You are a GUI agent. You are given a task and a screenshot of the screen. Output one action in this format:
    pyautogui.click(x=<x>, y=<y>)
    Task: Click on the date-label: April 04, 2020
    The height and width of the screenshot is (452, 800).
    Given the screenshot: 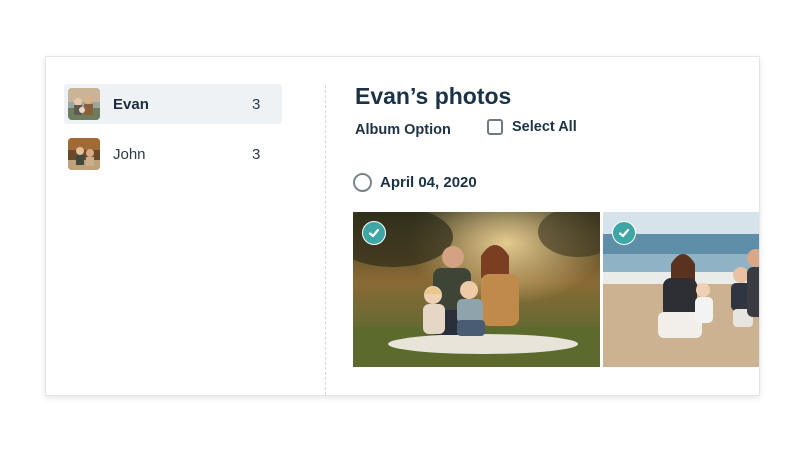 What is the action you would take?
    pyautogui.click(x=428, y=182)
    